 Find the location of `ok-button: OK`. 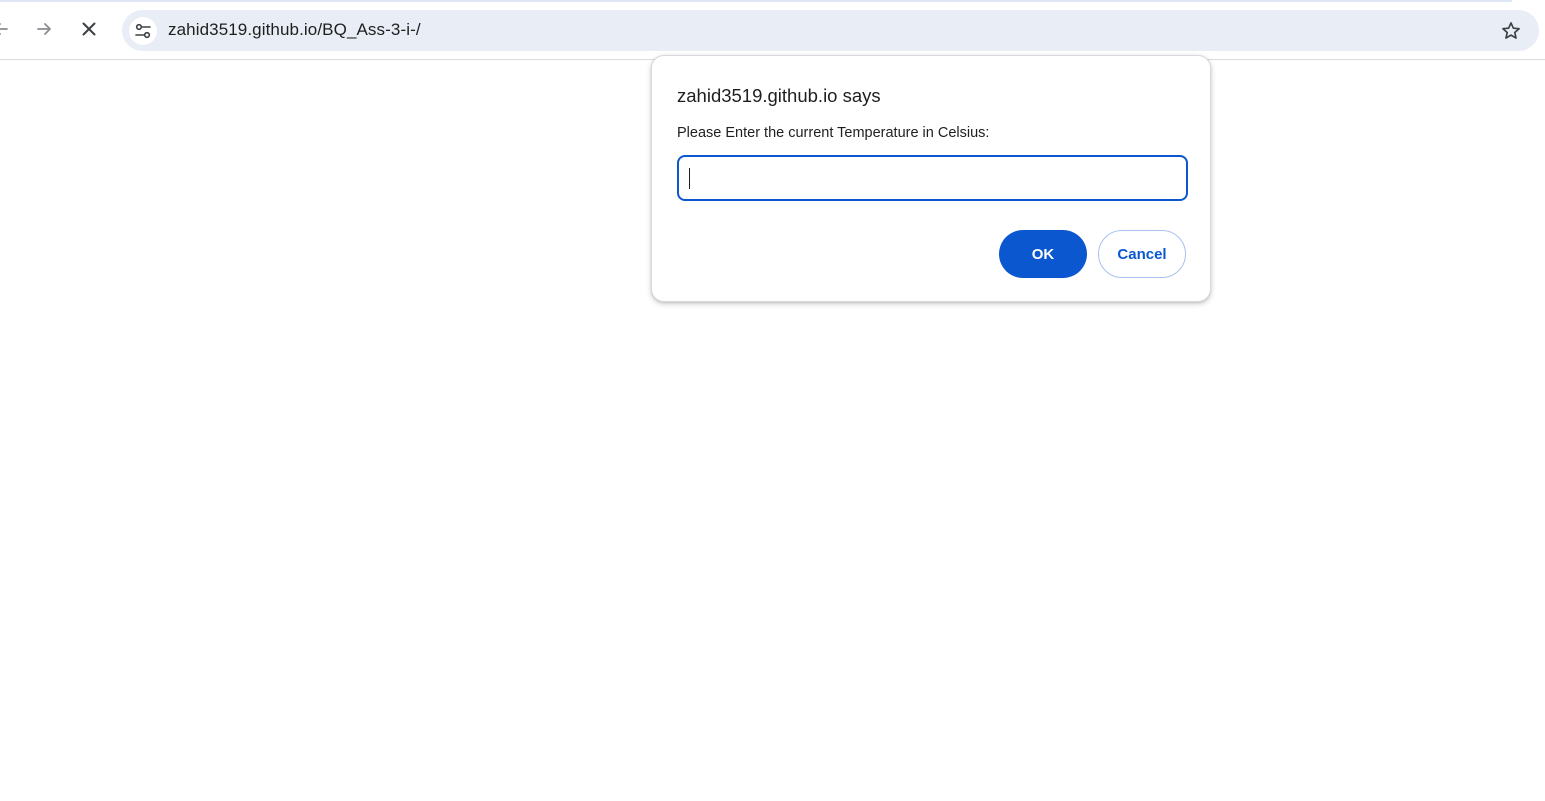

ok-button: OK is located at coordinates (1043, 254).